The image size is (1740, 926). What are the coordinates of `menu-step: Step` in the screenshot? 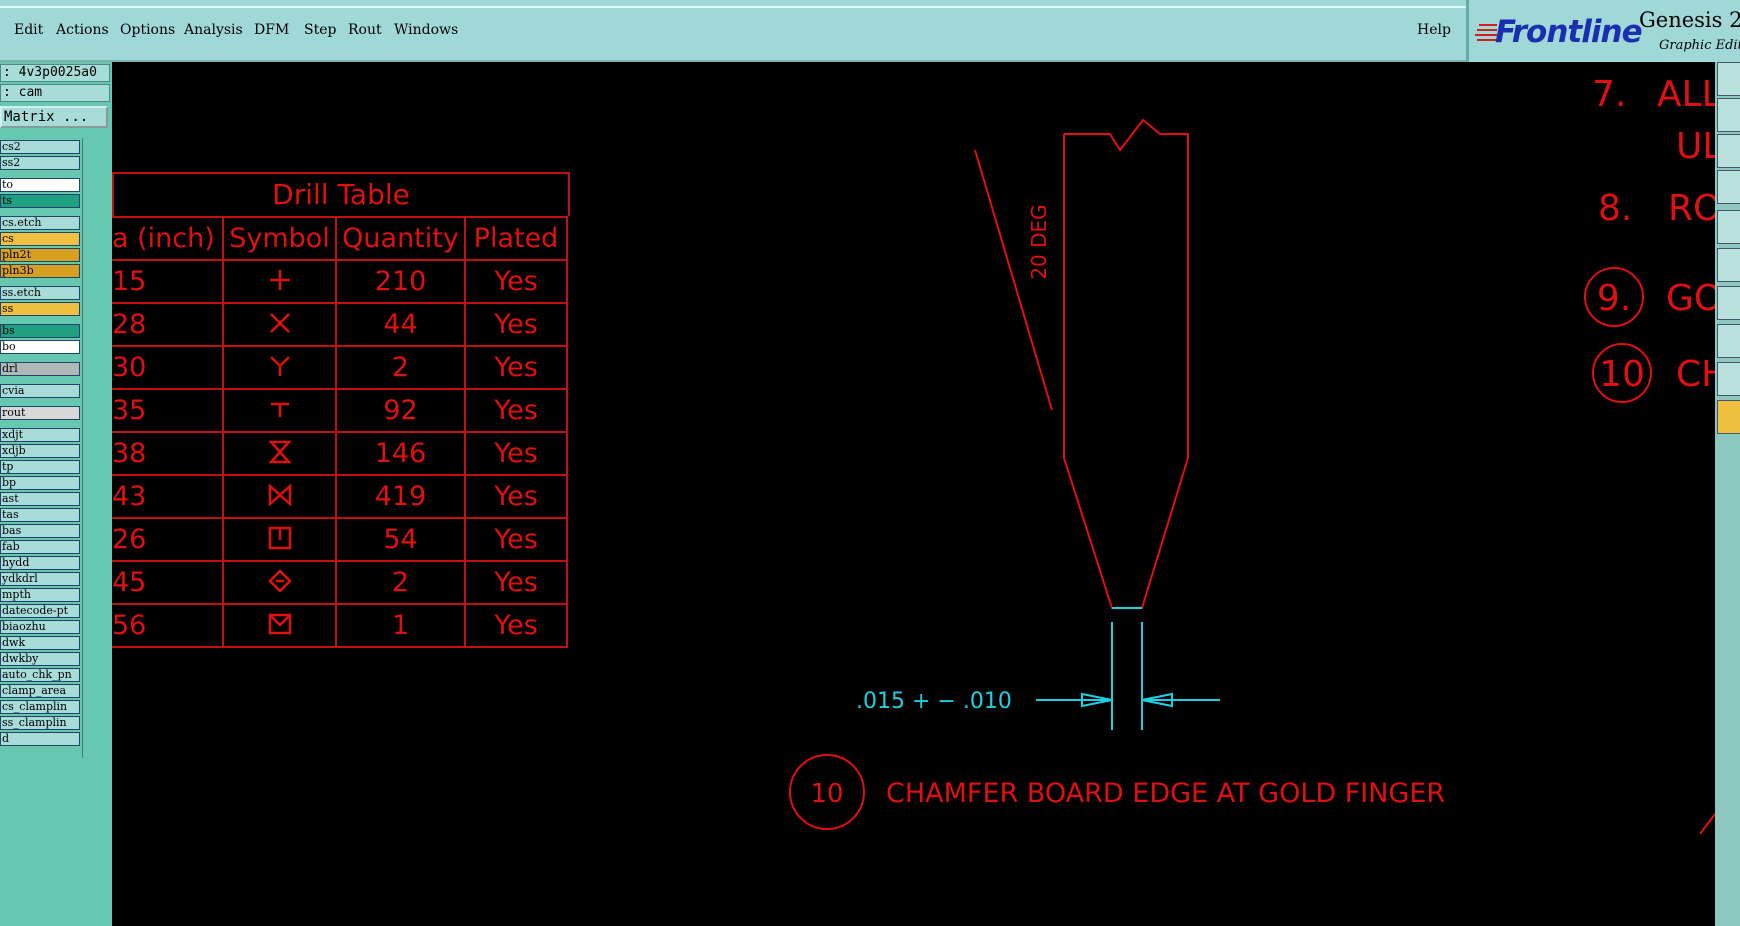 It's located at (320, 30).